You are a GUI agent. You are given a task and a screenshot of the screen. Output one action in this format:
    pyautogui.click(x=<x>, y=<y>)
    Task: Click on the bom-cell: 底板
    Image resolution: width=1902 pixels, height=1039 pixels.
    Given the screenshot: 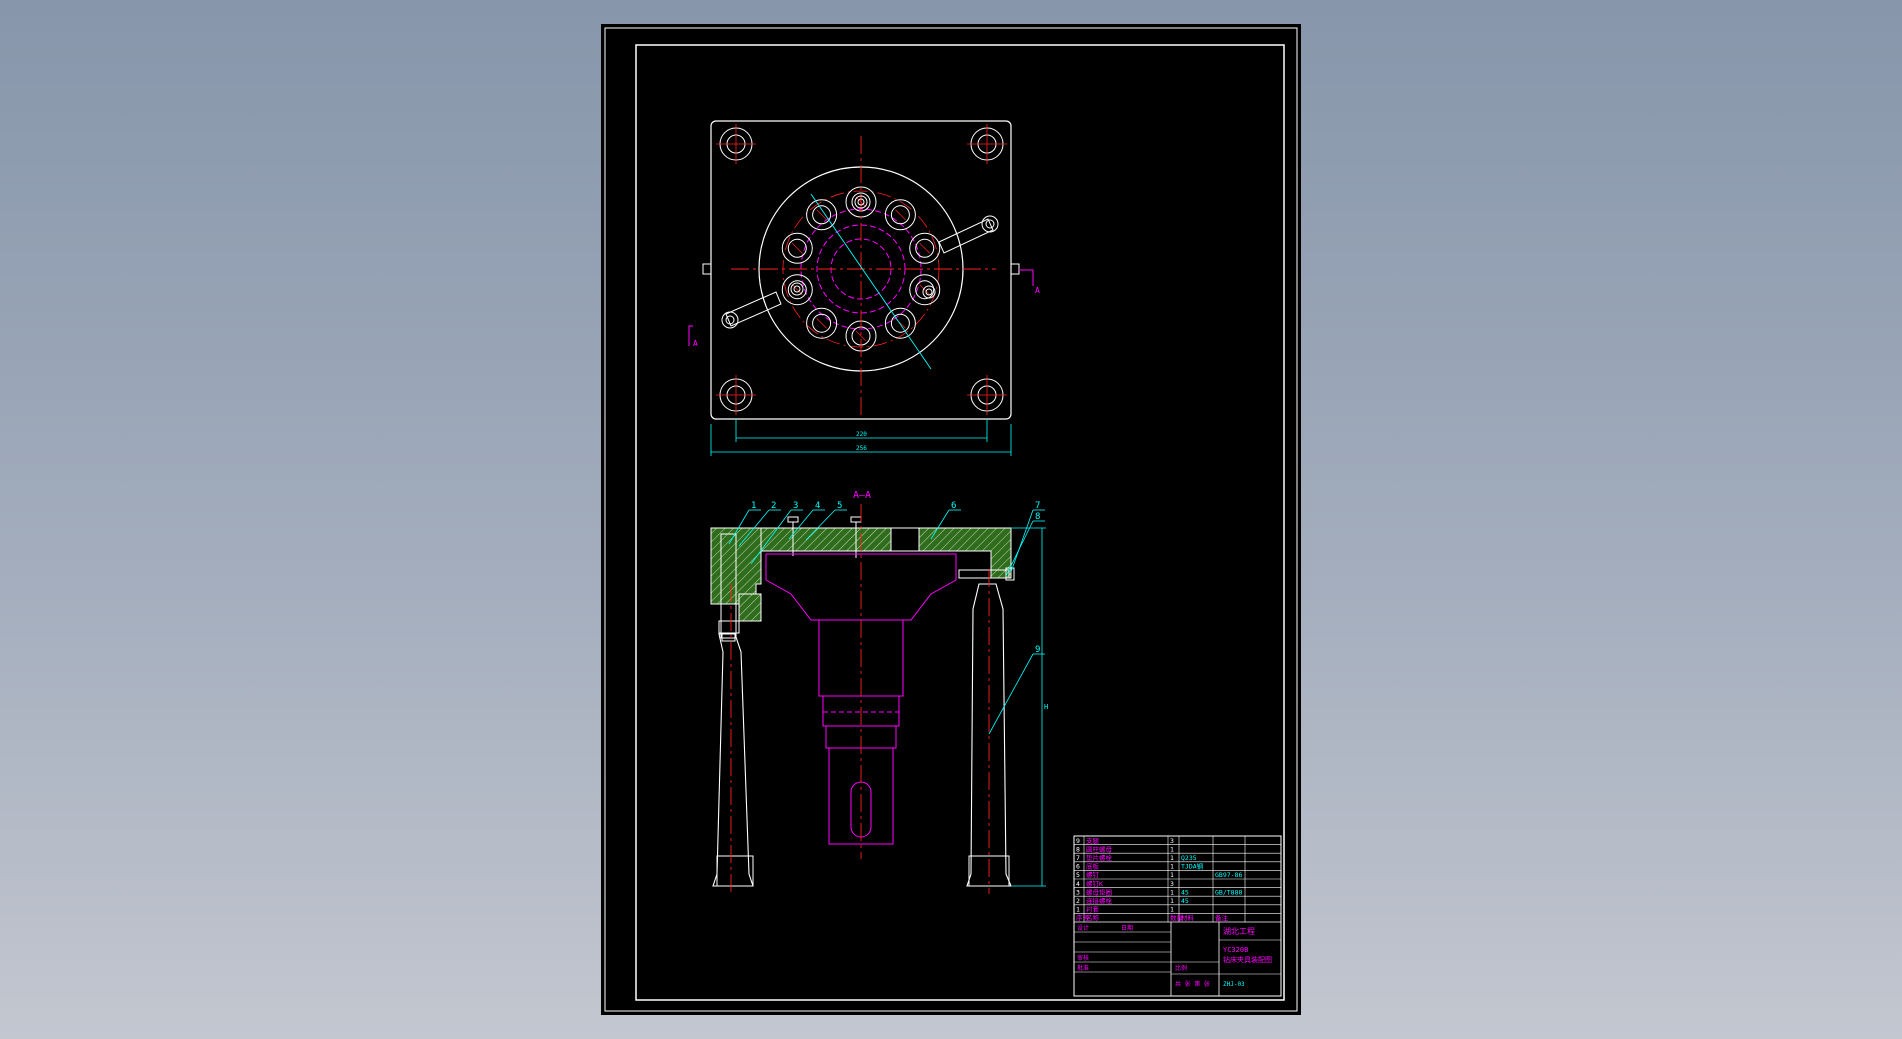 What is the action you would take?
    pyautogui.click(x=1093, y=866)
    